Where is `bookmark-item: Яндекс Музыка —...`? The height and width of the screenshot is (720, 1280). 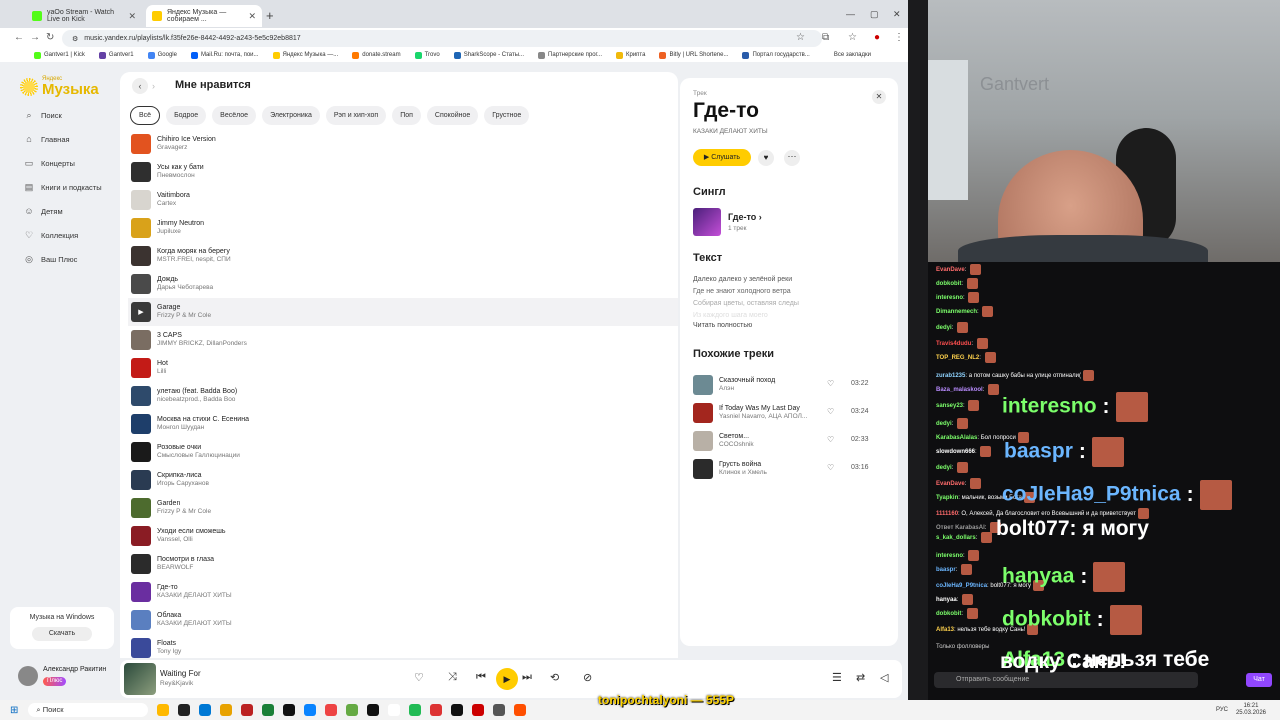
bookmark-item: Яндекс Музыка —... is located at coordinates (305, 55).